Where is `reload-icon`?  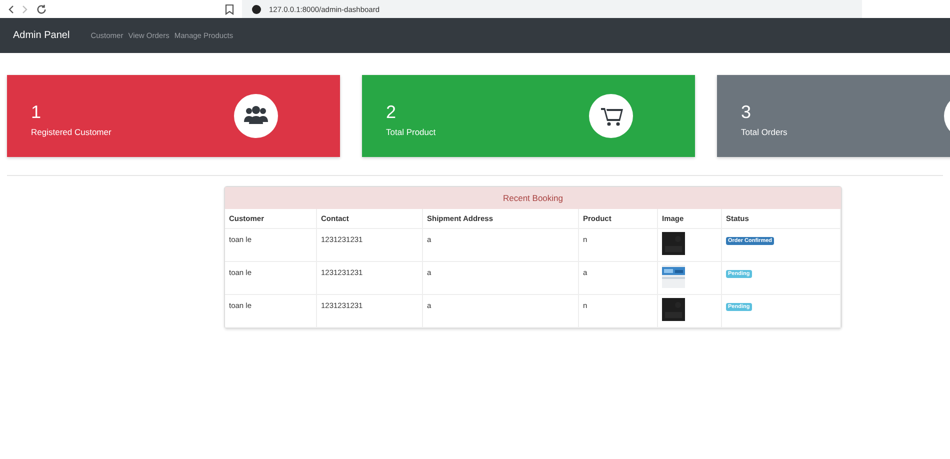 reload-icon is located at coordinates (41, 9).